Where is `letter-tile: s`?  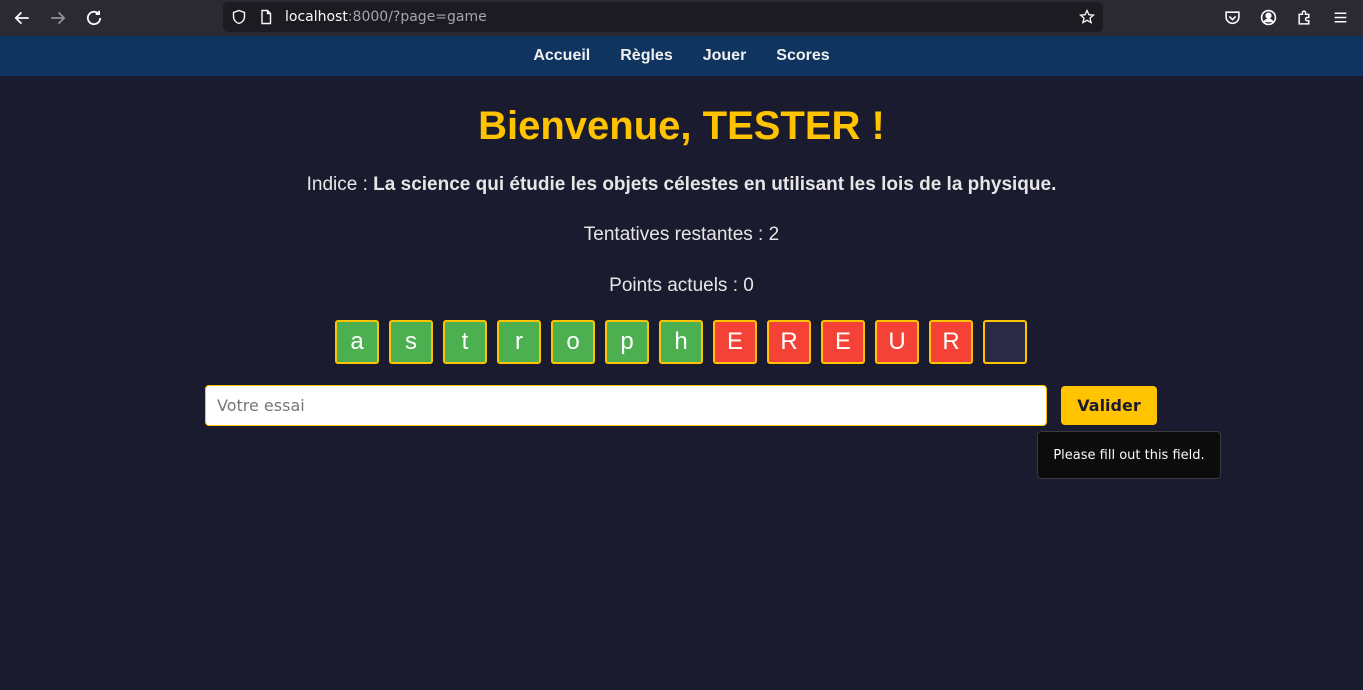
letter-tile: s is located at coordinates (411, 342).